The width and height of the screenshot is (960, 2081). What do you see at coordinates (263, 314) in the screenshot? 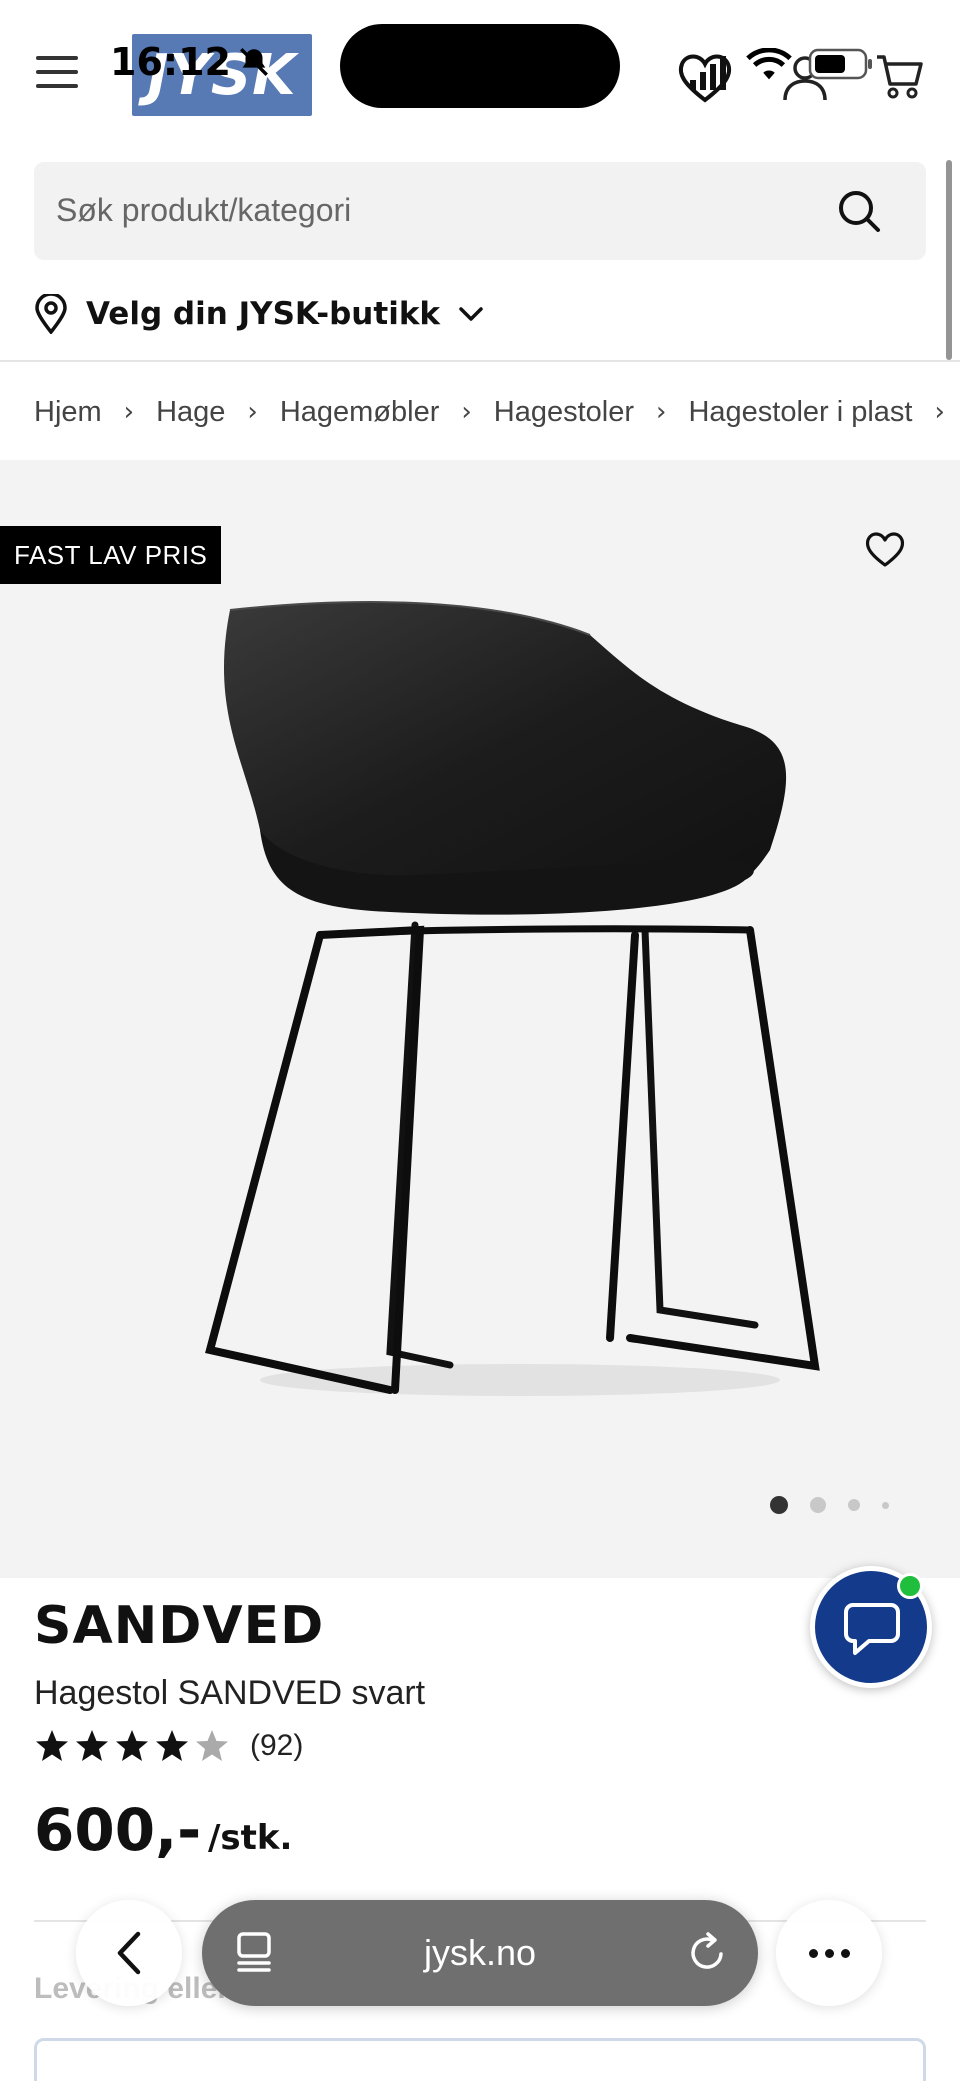
I see `store-picker-label: Velg din JYSK-butikk` at bounding box center [263, 314].